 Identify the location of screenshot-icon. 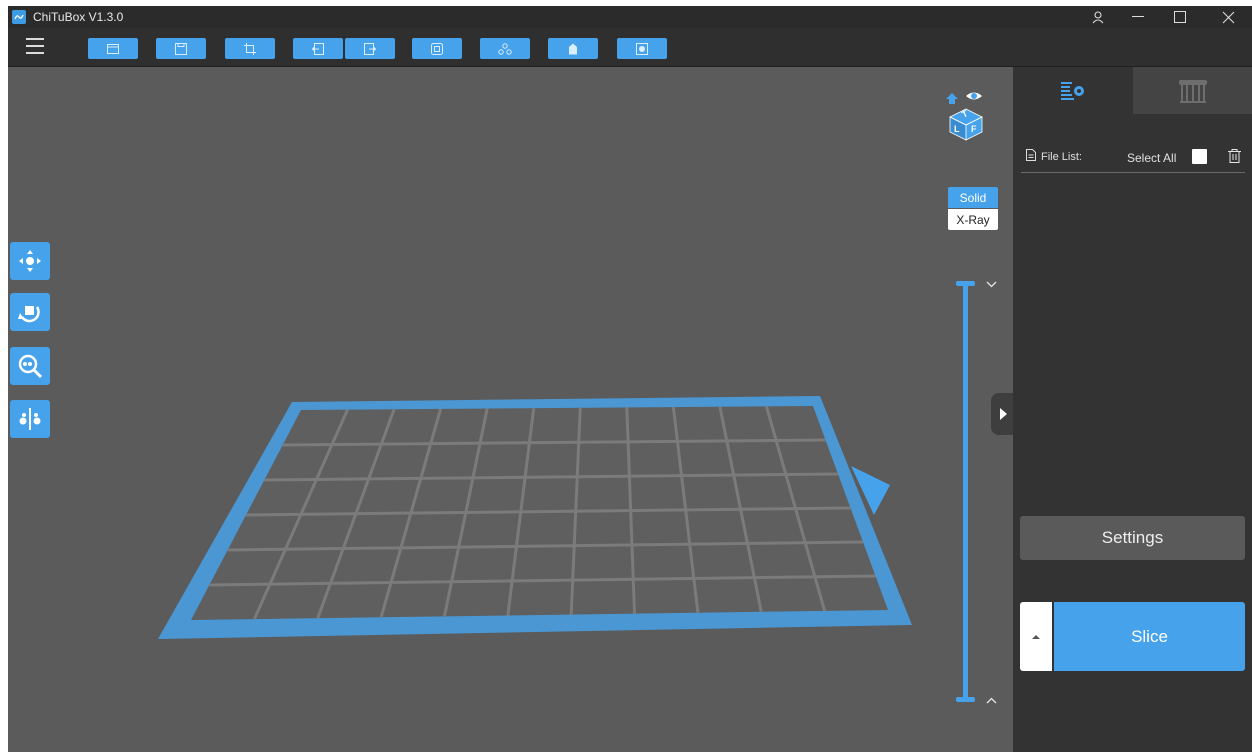
(250, 48).